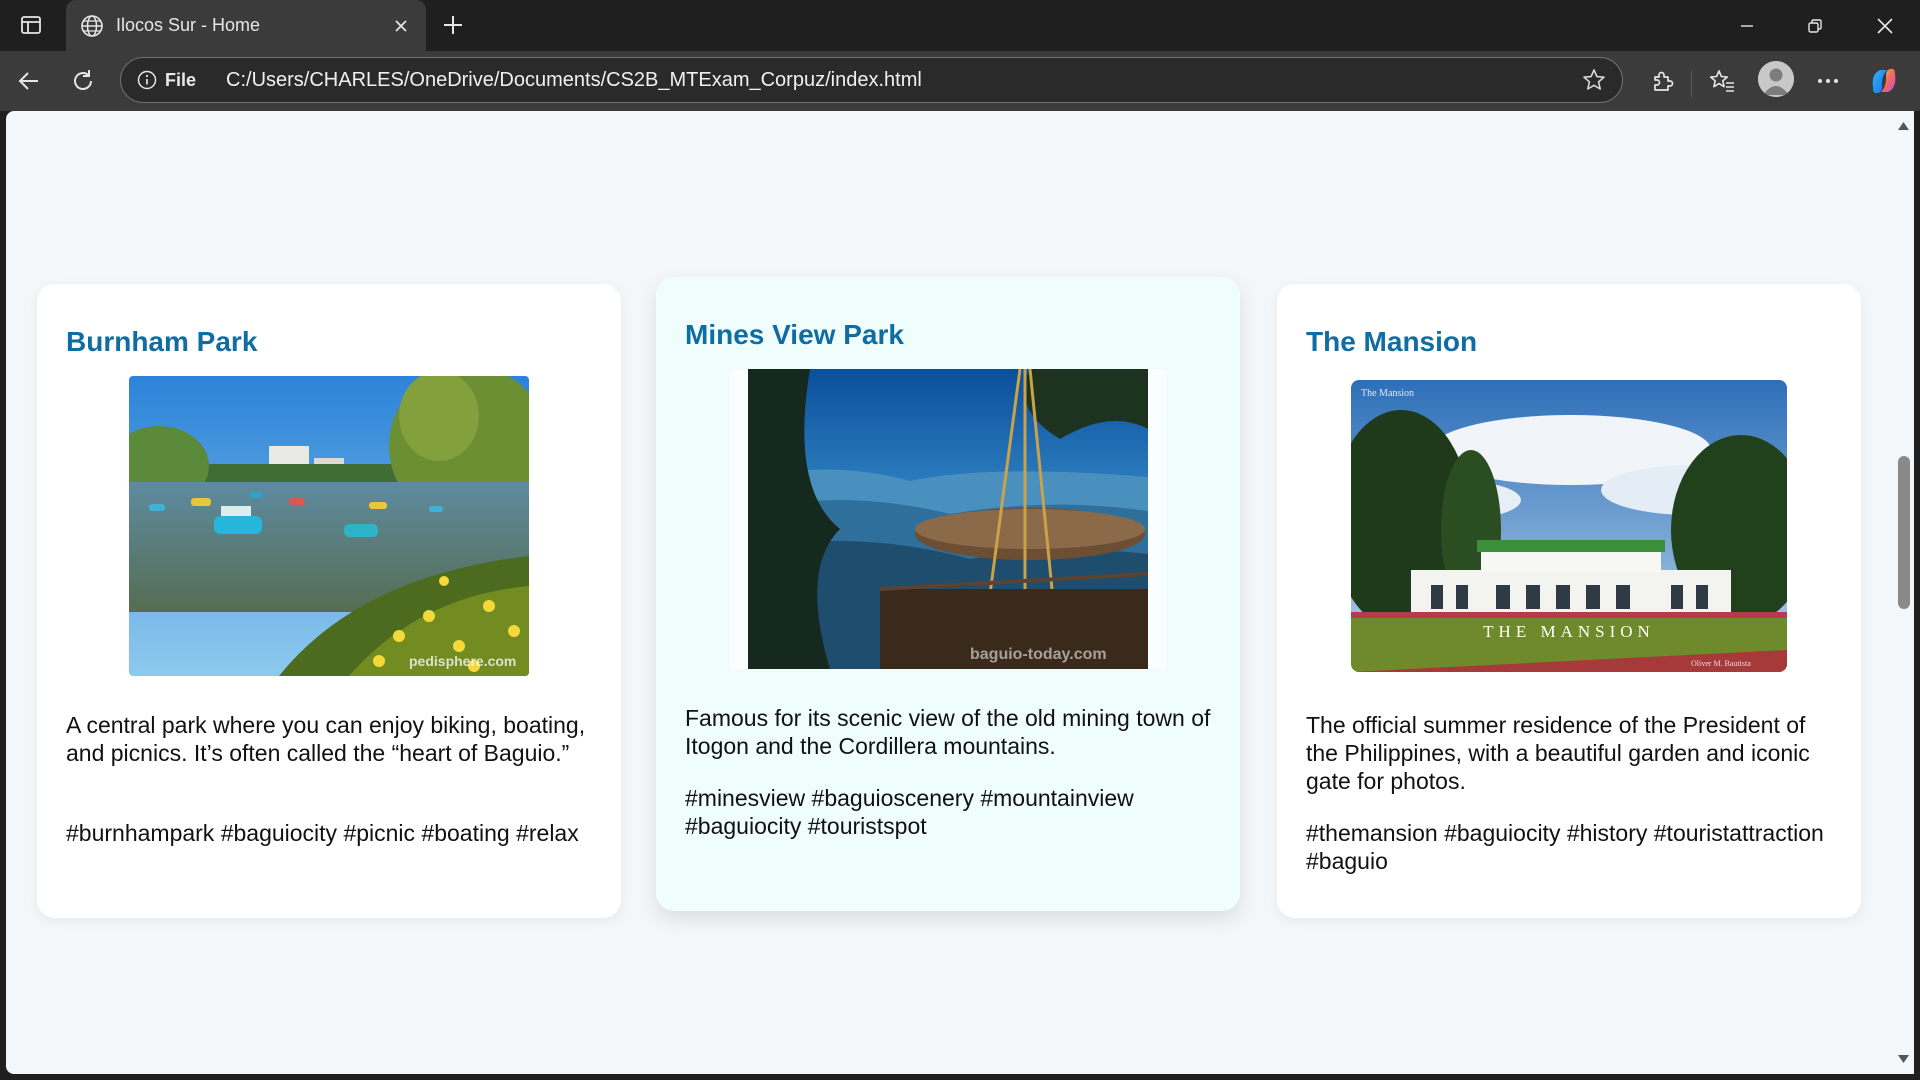  Describe the element at coordinates (401, 26) in the screenshot. I see `close-icon` at that location.